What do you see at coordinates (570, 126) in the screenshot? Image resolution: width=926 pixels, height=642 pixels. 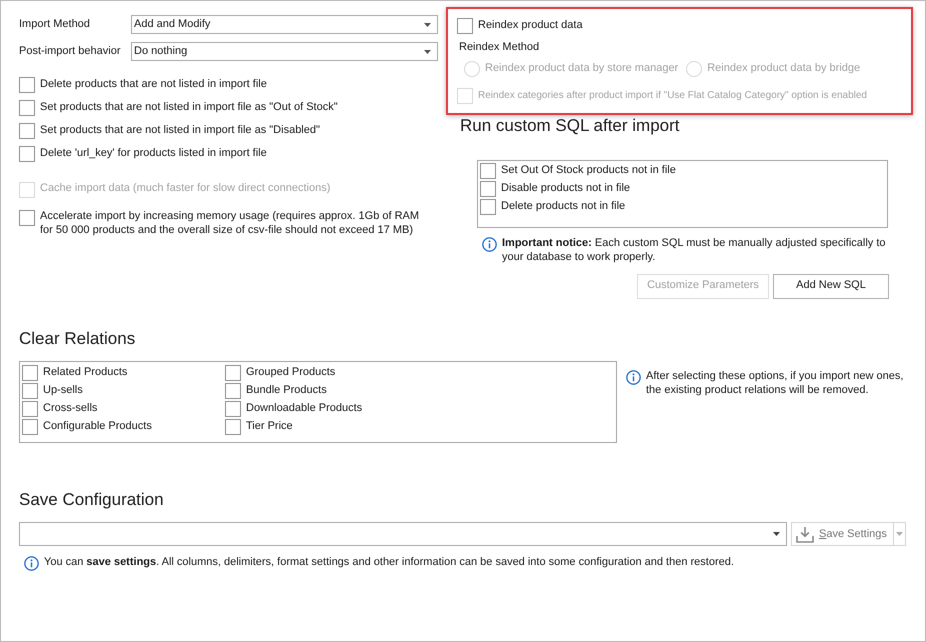 I see `section-heading: Run custom SQL after import` at bounding box center [570, 126].